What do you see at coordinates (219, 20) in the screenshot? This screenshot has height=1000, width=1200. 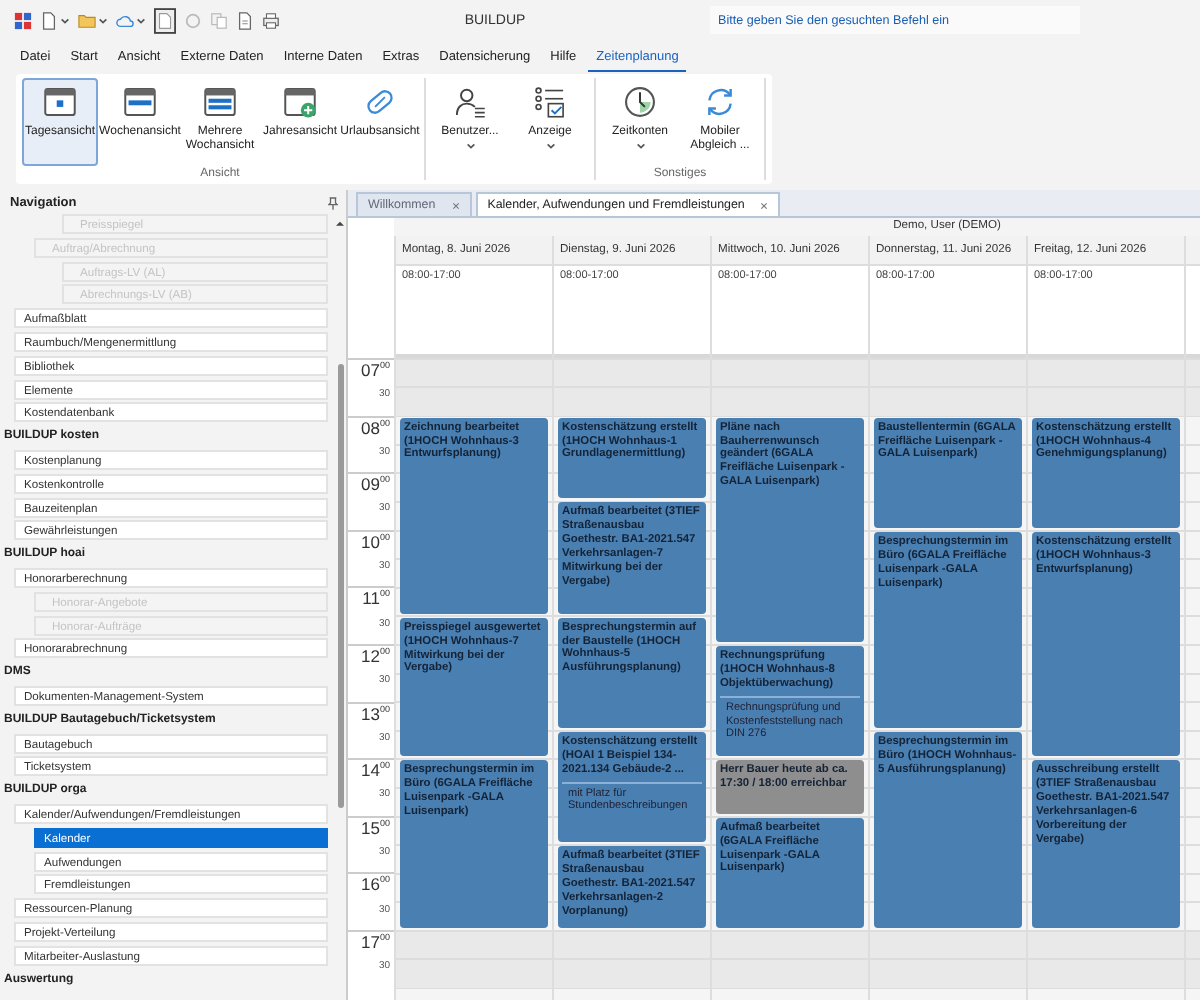 I see `copy-icon` at bounding box center [219, 20].